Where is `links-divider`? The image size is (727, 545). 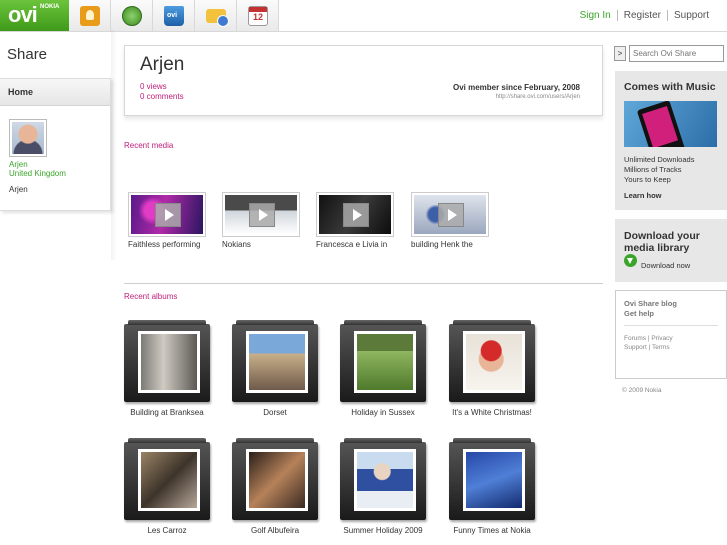 links-divider is located at coordinates (671, 325).